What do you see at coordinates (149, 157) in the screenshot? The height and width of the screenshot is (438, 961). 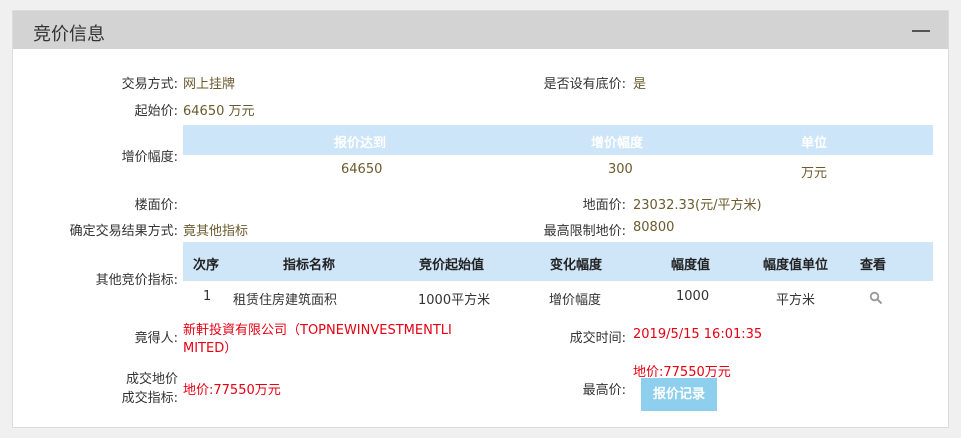 I see `increment-label: 增价幅度:` at bounding box center [149, 157].